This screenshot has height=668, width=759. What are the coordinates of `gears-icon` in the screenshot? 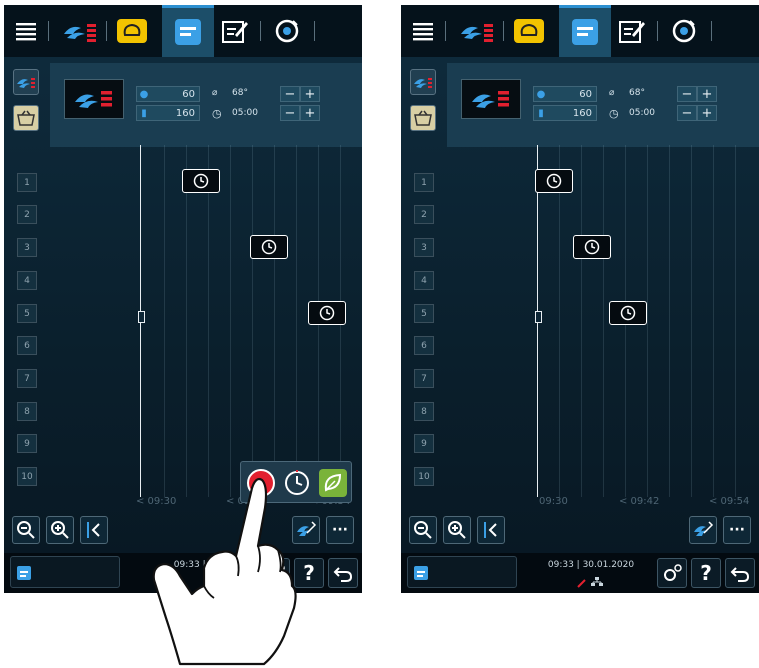 It's located at (276, 572).